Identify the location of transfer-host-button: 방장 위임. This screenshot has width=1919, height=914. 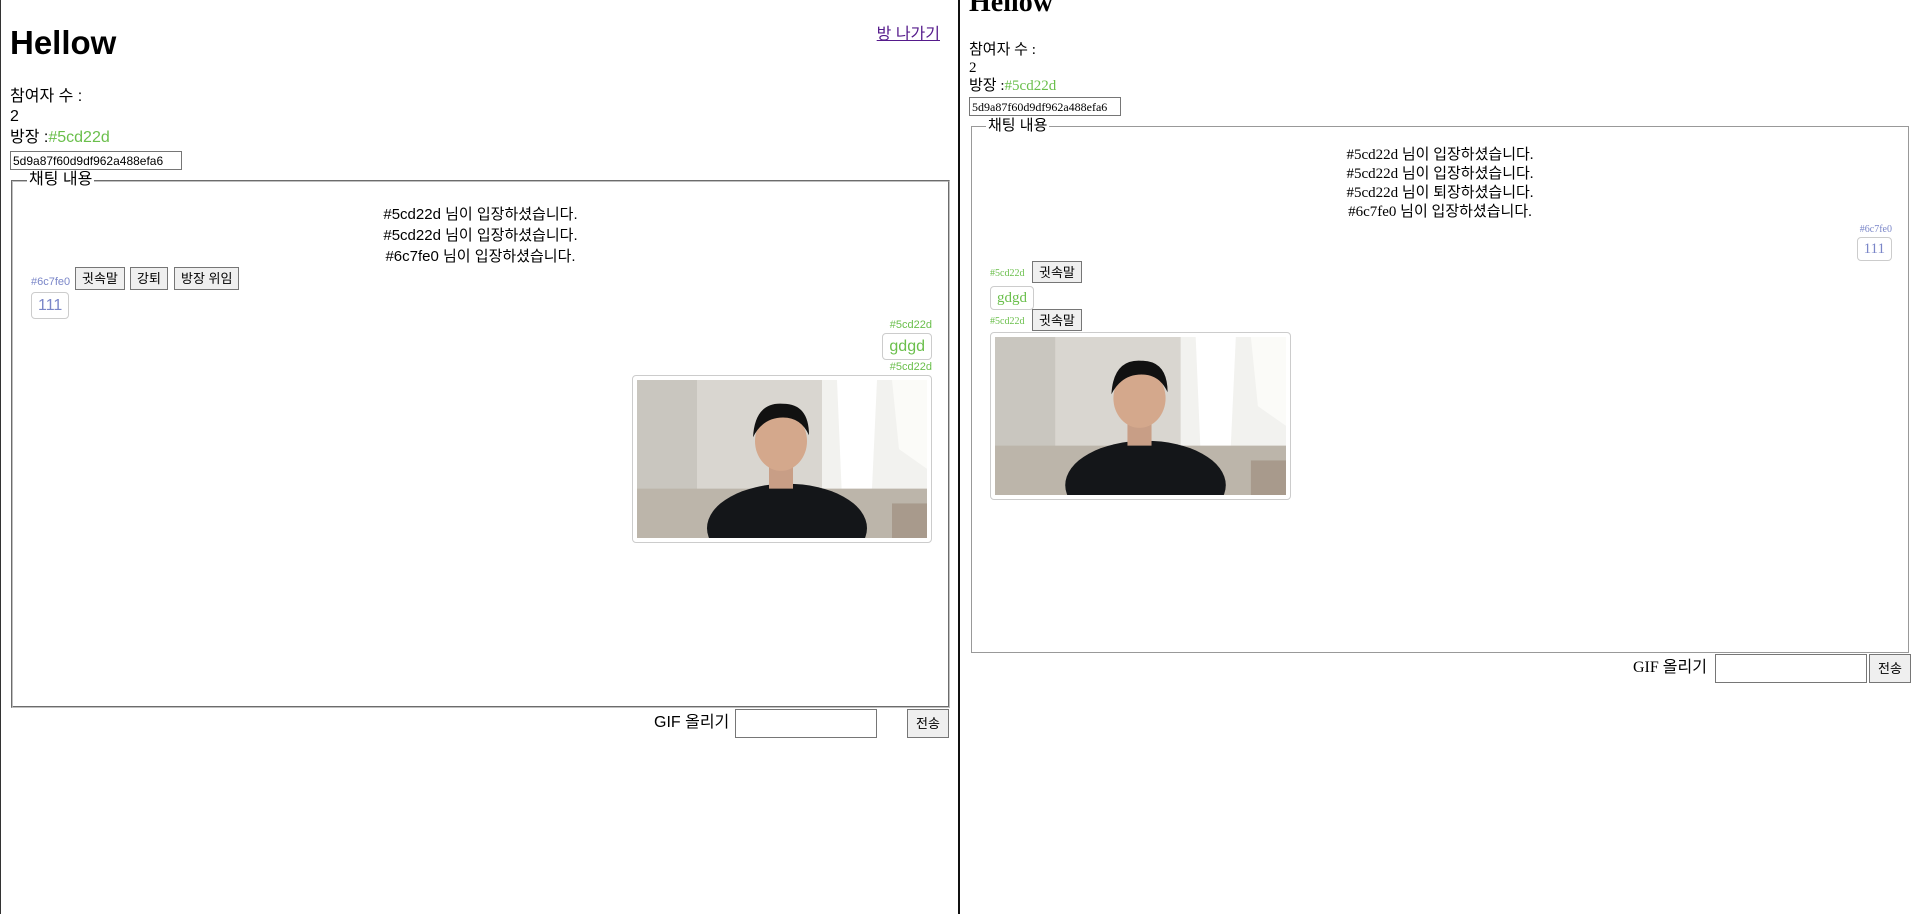
(207, 278).